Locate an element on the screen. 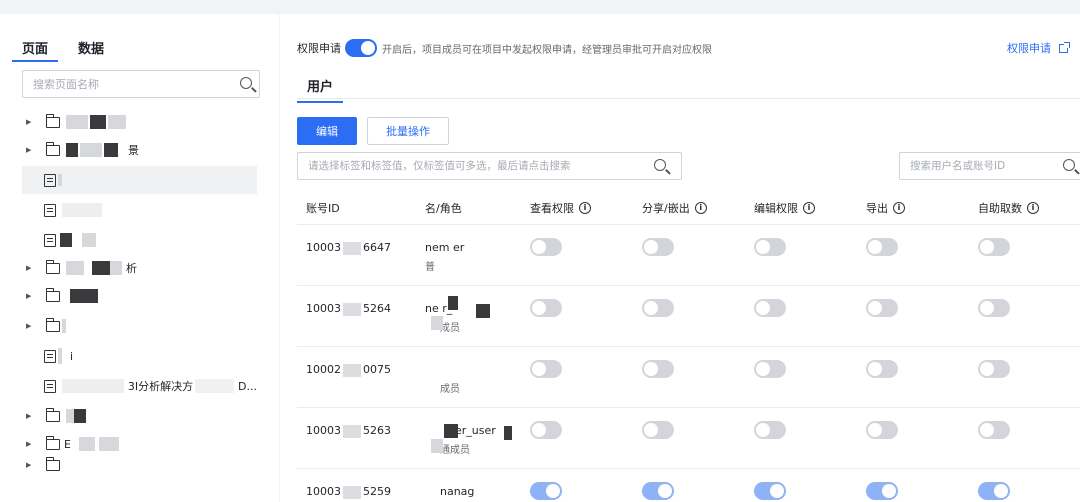 The height and width of the screenshot is (502, 1080). tree-item-label: 景 is located at coordinates (133, 150).